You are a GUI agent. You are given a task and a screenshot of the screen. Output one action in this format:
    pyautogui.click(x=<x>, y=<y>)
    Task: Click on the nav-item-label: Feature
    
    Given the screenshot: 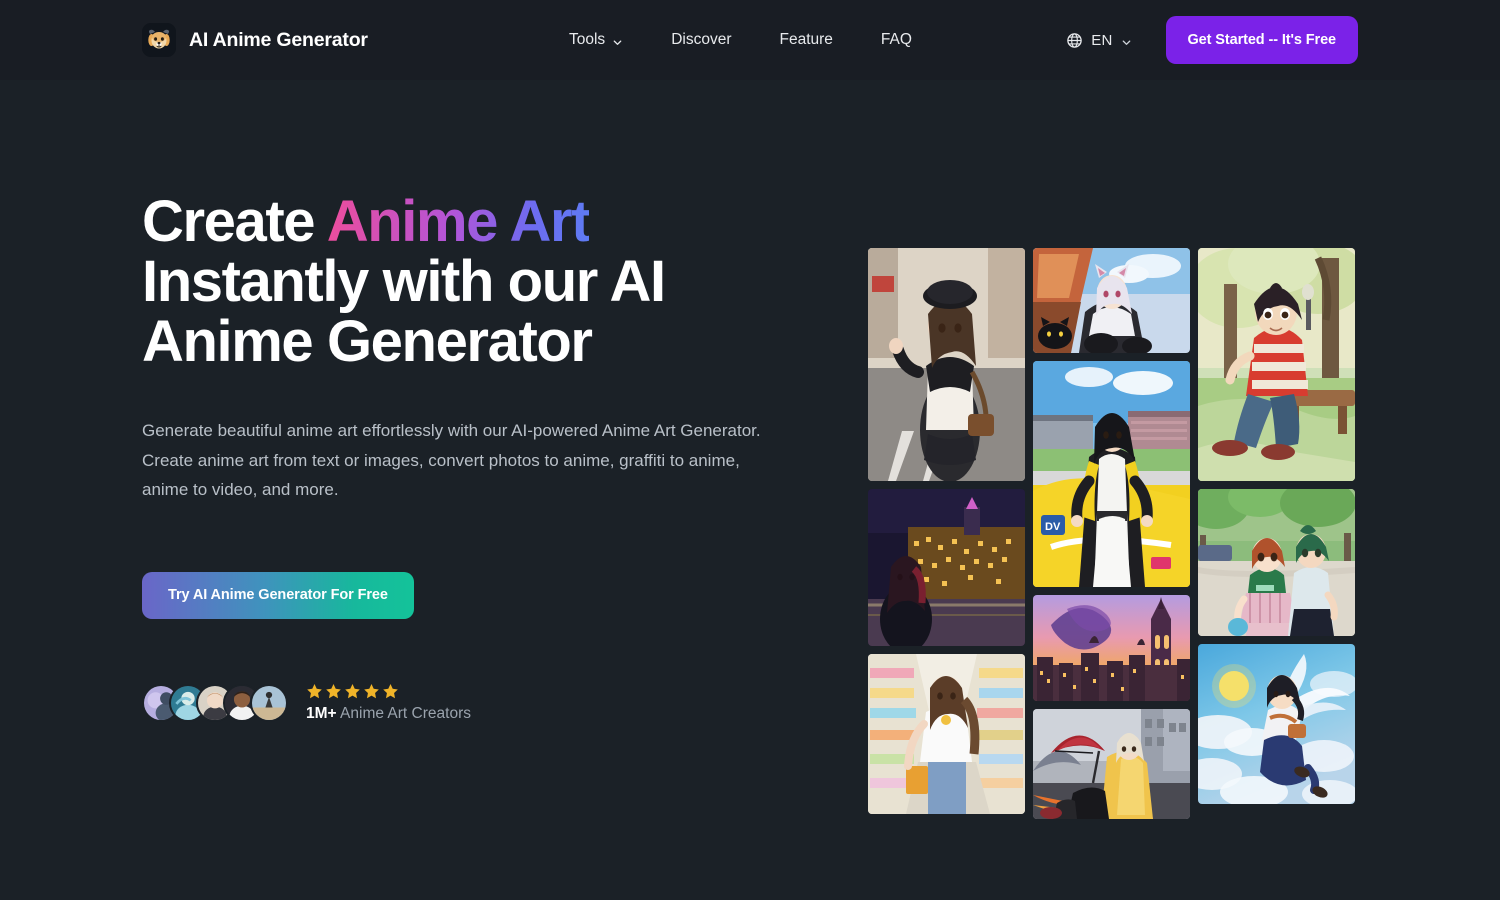 What is the action you would take?
    pyautogui.click(x=806, y=39)
    